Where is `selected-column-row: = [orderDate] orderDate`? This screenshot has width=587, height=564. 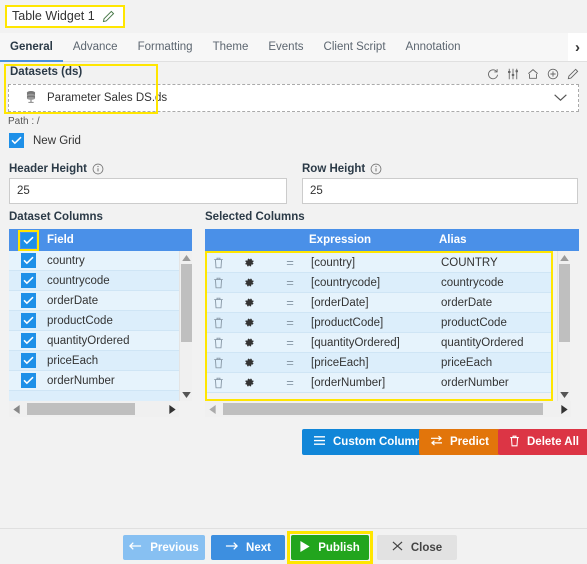
selected-column-row: = [orderDate] orderDate is located at coordinates (379, 303).